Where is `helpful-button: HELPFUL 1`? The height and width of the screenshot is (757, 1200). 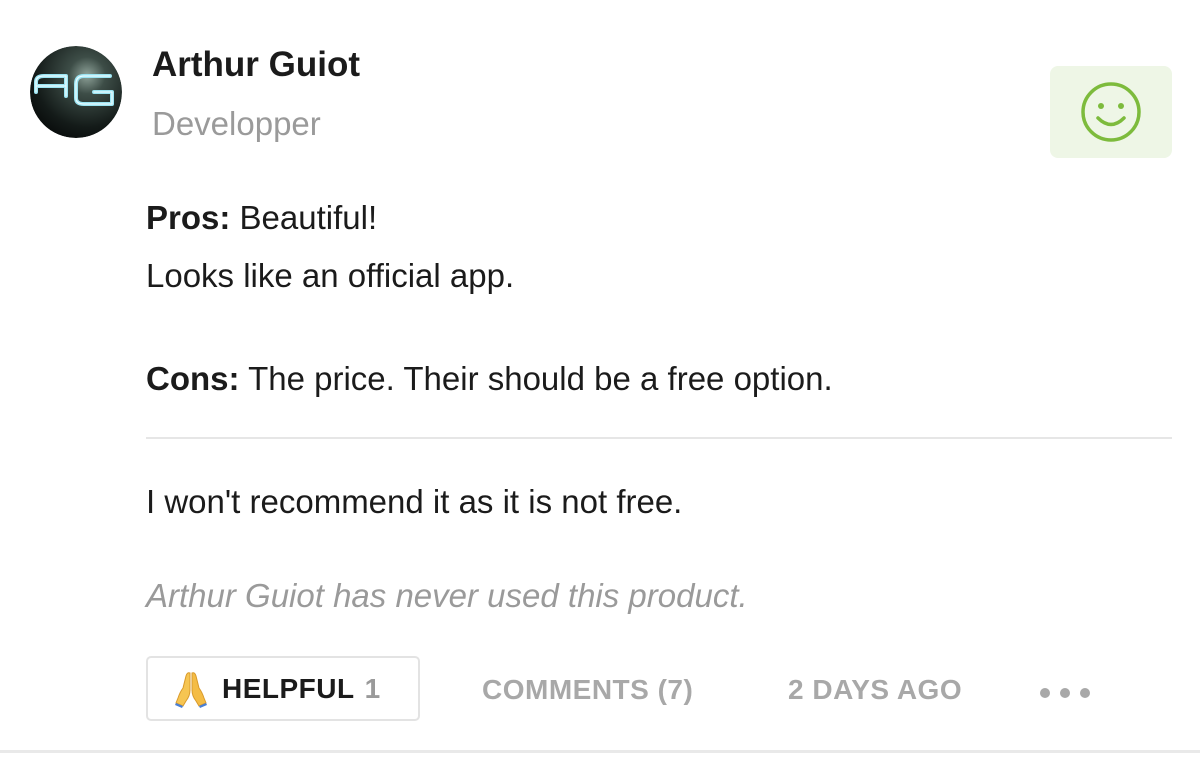
helpful-button: HELPFUL 1 is located at coordinates (283, 688).